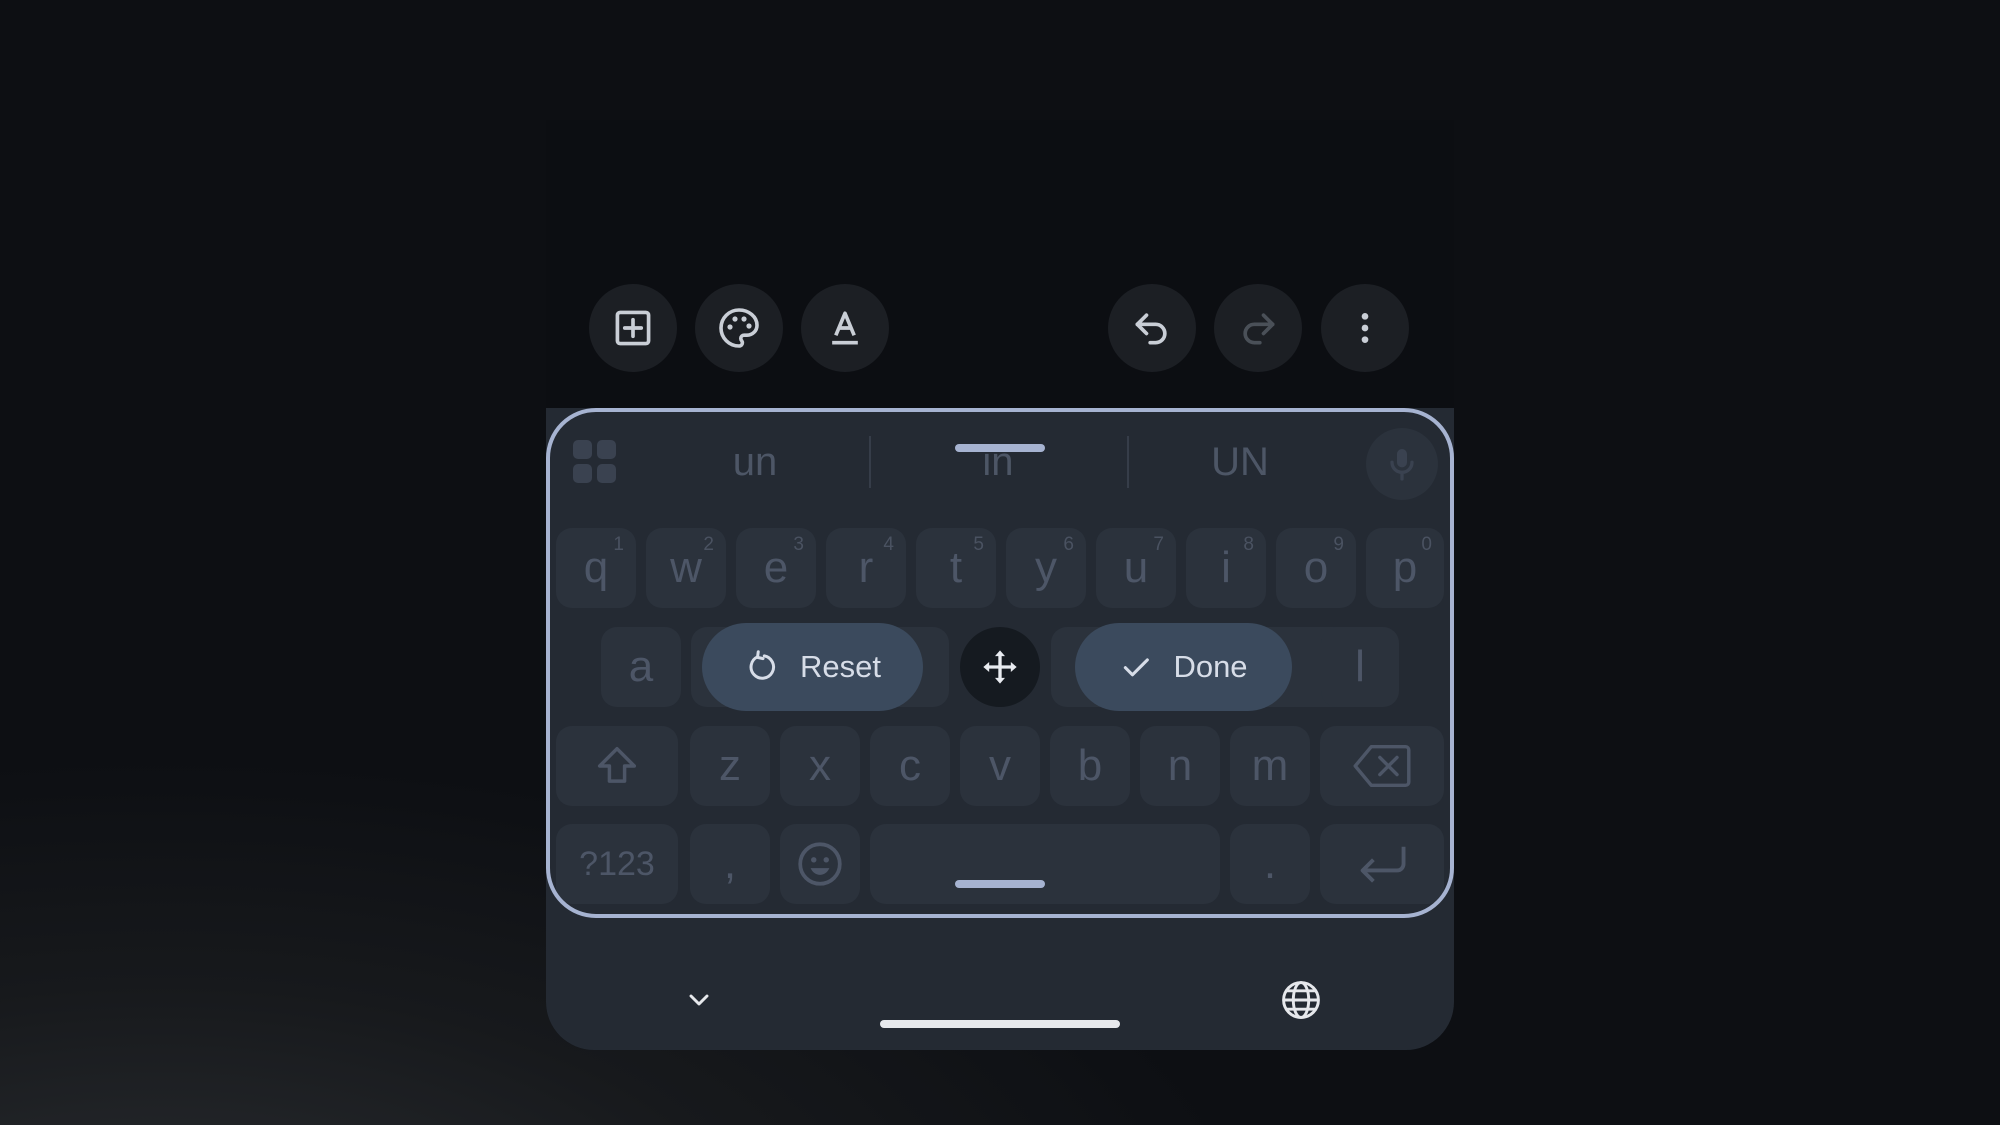 The image size is (2000, 1125). I want to click on palette-icon, so click(739, 328).